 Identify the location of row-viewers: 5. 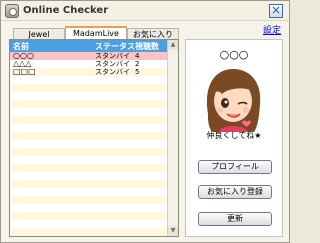
(137, 72).